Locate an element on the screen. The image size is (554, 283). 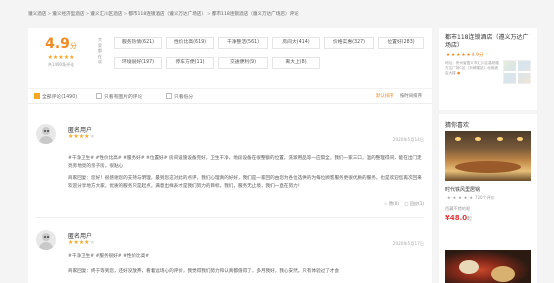
score-summary: 4.9分 ★★★★★ 共1490条评论 is located at coordinates (61, 52).